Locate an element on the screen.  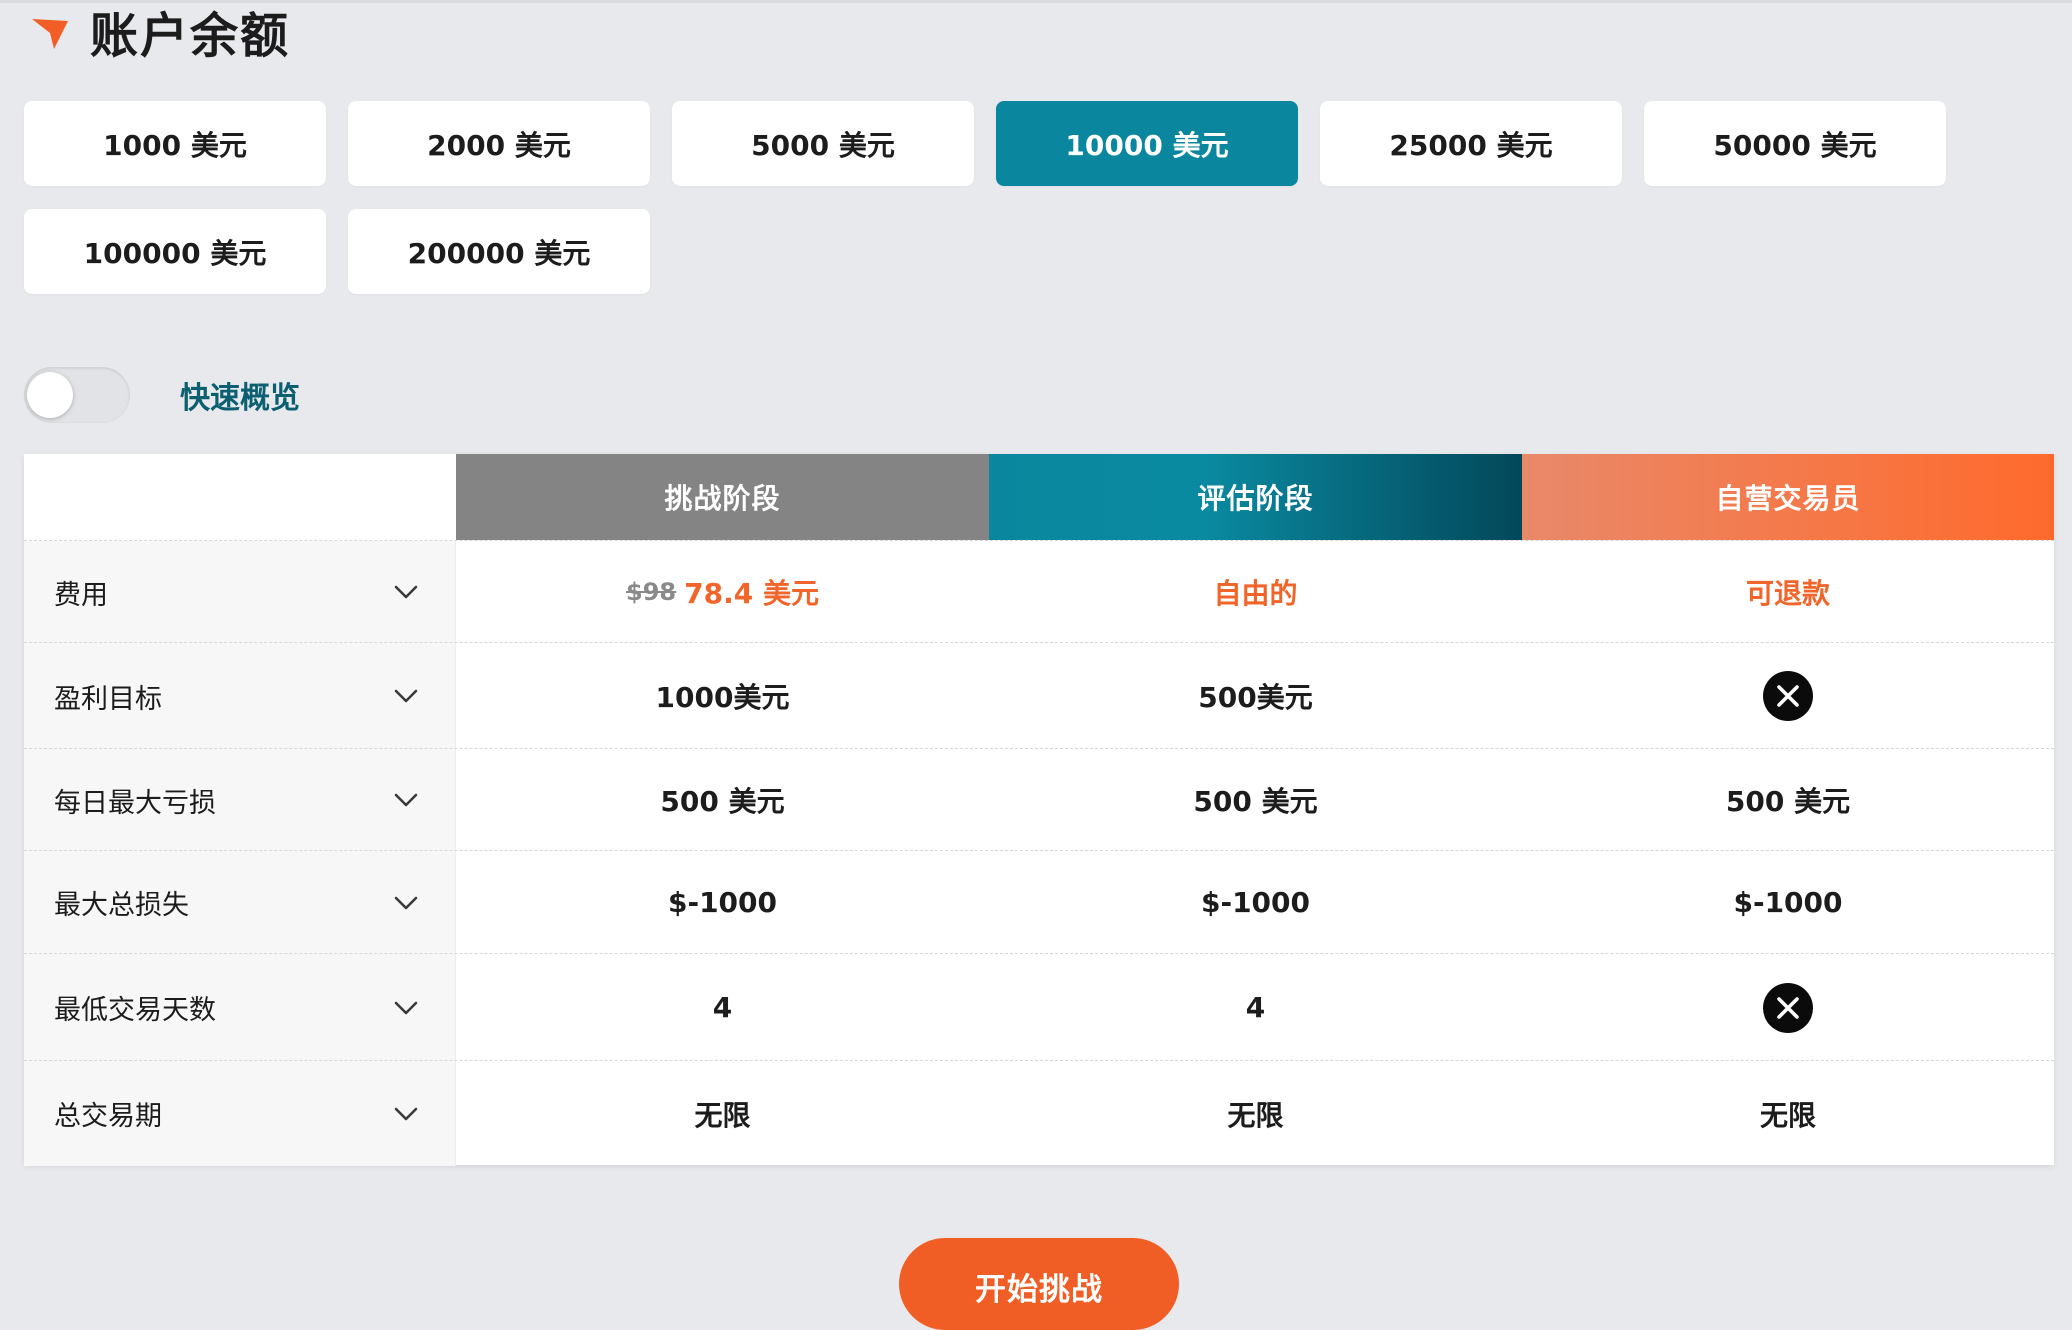
cell-value: 1000美元 is located at coordinates (722, 697).